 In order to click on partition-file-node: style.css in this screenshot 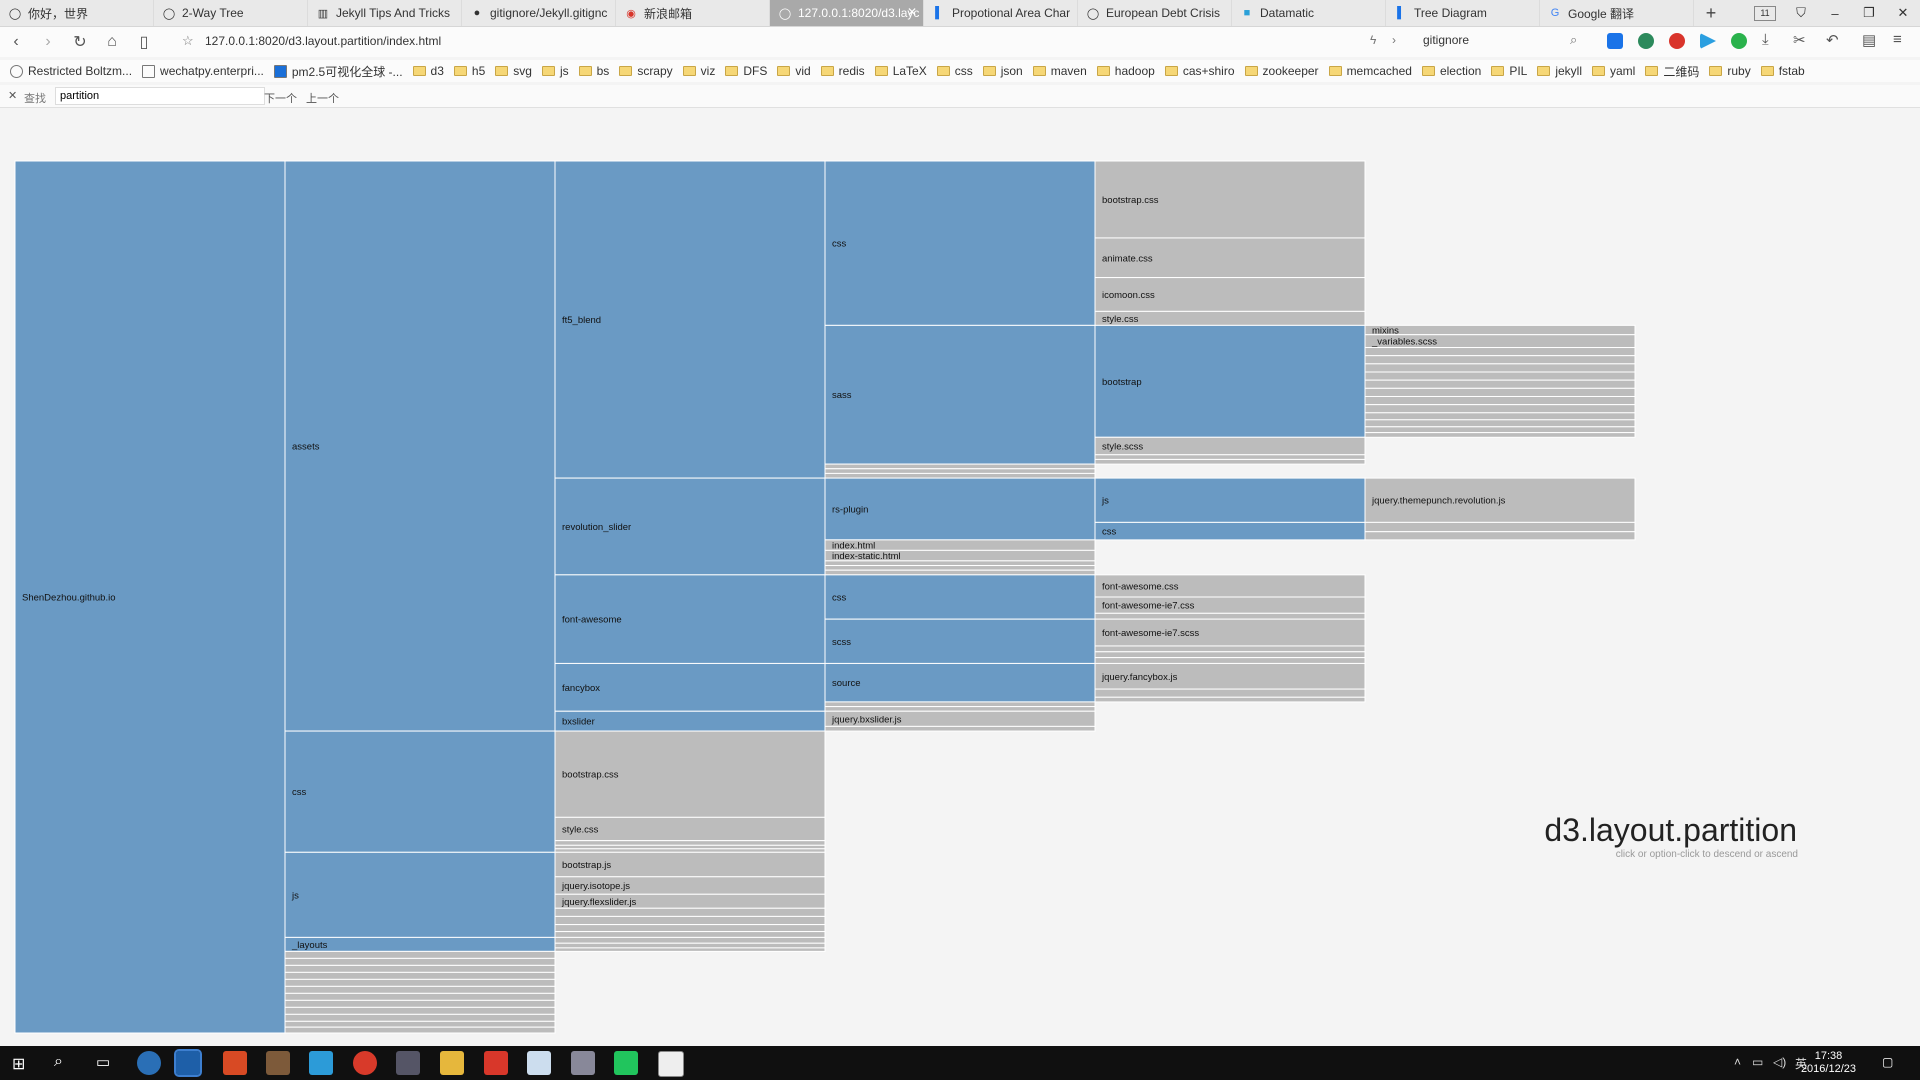, I will do `click(690, 829)`.